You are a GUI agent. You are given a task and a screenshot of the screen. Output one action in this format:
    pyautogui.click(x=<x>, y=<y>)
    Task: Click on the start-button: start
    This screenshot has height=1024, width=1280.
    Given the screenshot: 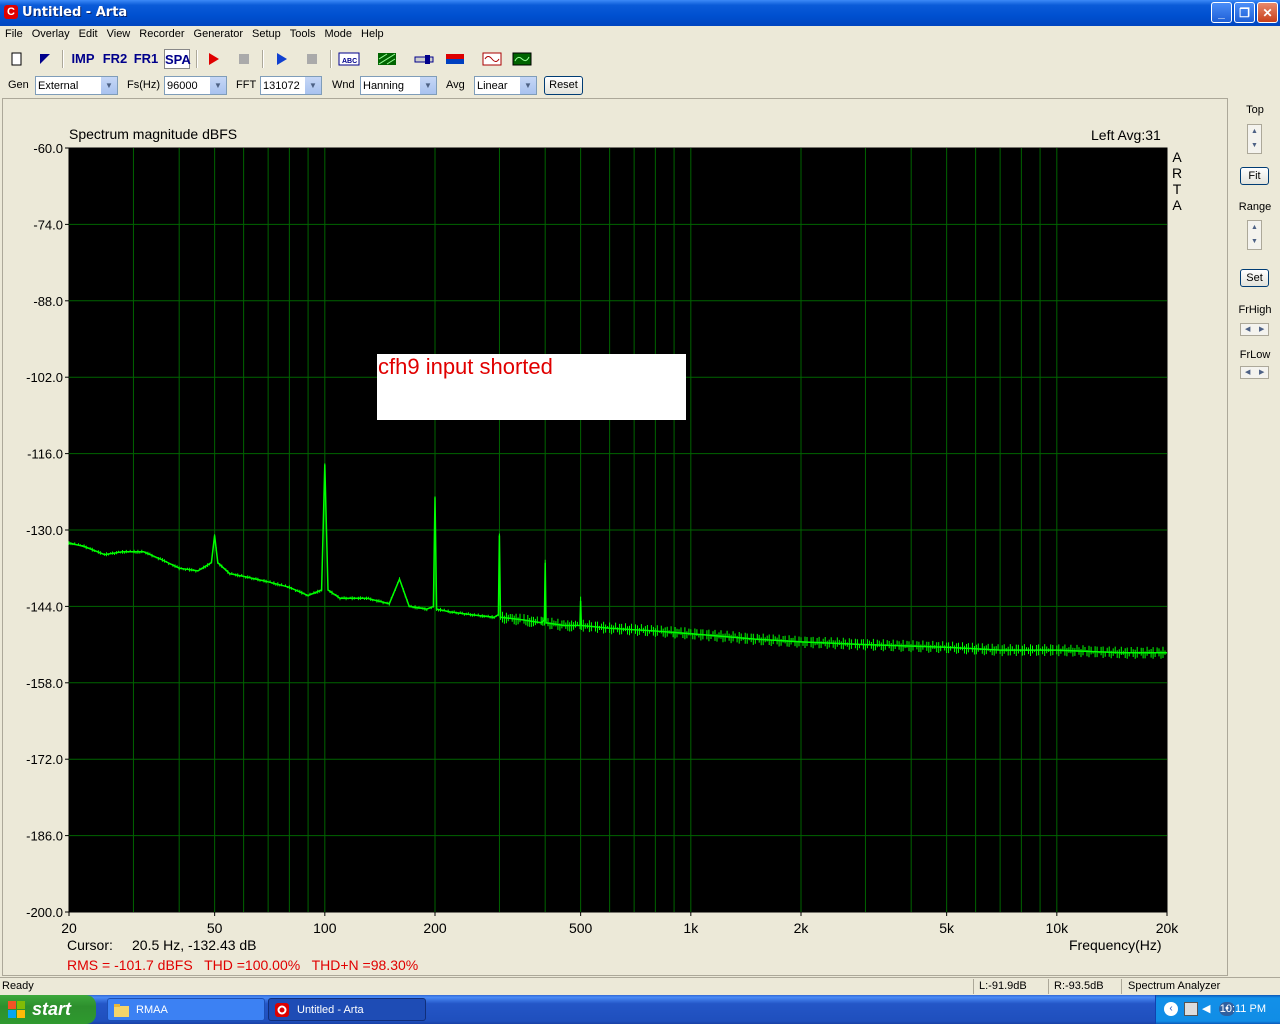 What is the action you would take?
    pyautogui.click(x=48, y=1009)
    